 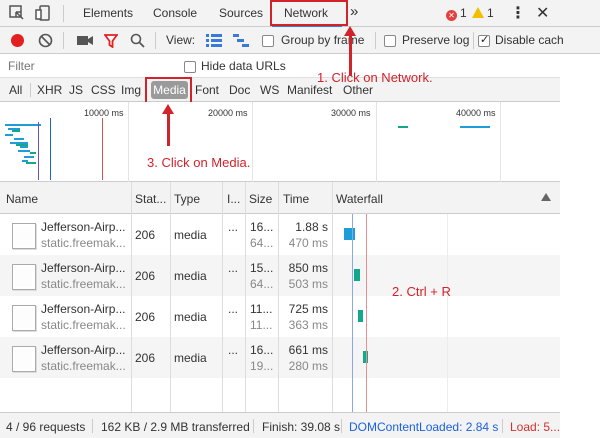 I want to click on type-filter-css: CSS, so click(x=103, y=90).